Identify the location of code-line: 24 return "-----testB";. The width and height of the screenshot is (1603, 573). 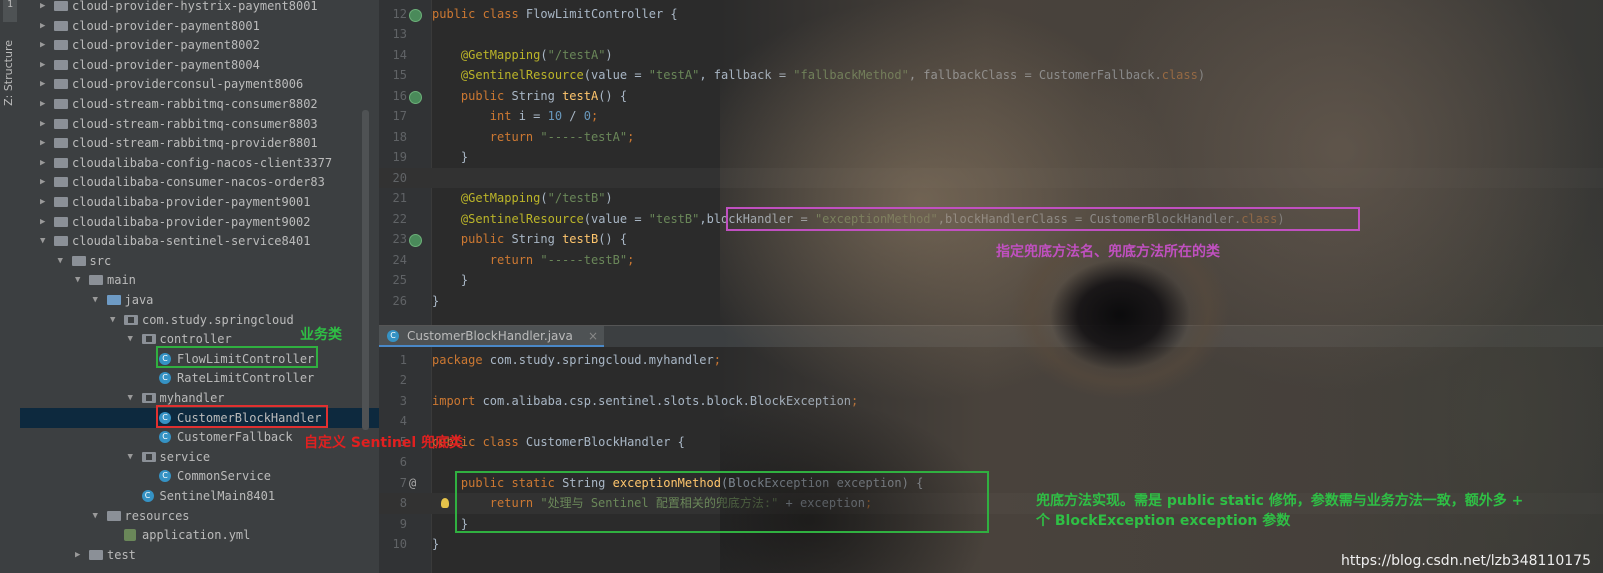
(991, 260).